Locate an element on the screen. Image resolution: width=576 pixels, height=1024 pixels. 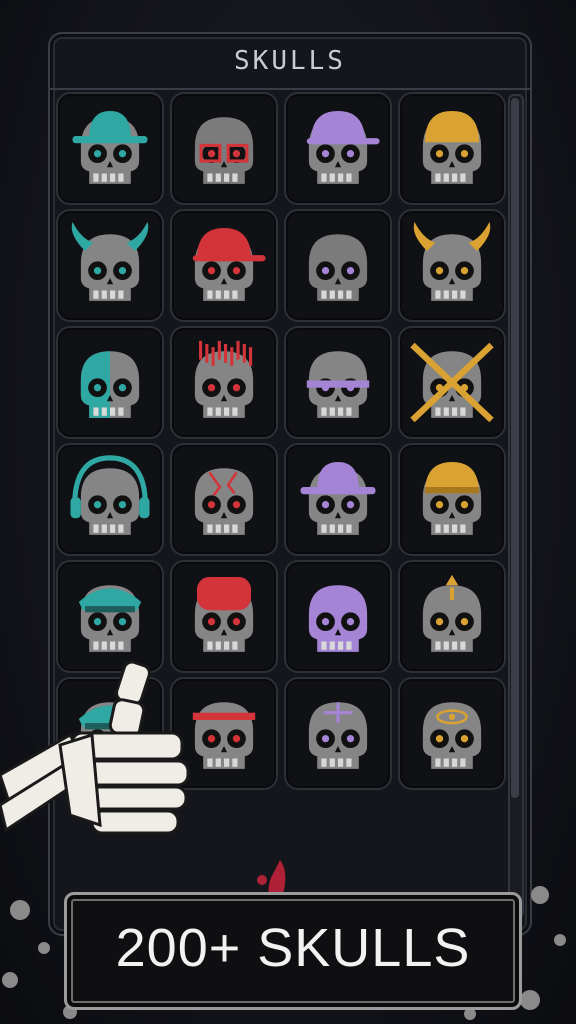
skull-slot-gold-helmet-skull is located at coordinates (452, 148).